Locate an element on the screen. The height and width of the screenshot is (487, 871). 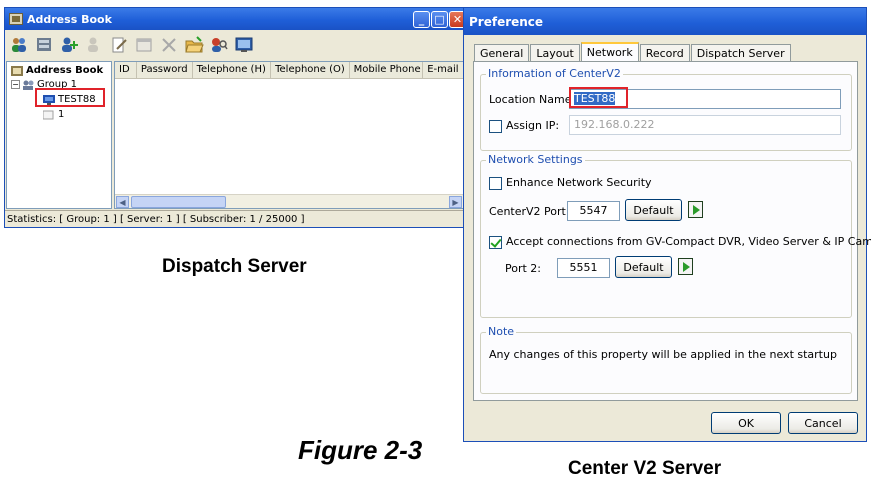
scroll-left-icon: ◀ is located at coordinates (122, 202).